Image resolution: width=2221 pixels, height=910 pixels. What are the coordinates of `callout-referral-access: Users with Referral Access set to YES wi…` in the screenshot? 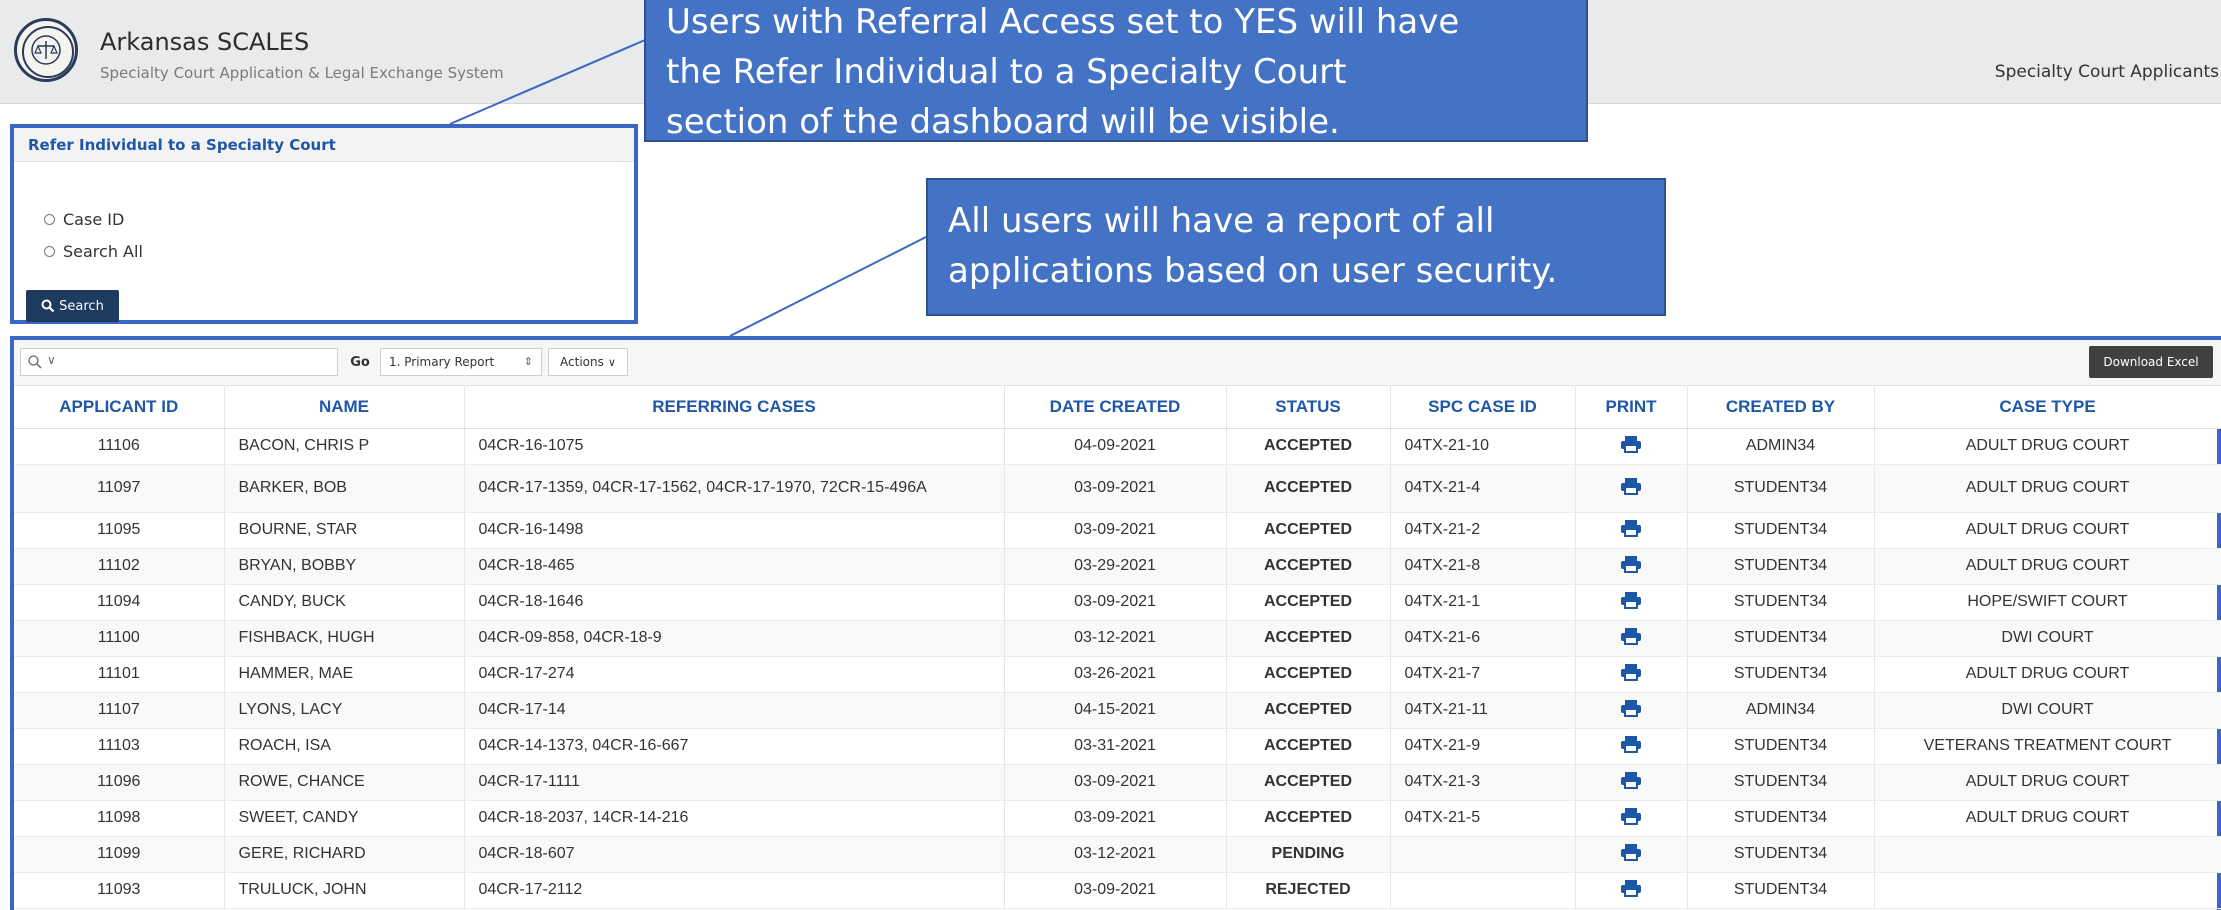 It's located at (1116, 71).